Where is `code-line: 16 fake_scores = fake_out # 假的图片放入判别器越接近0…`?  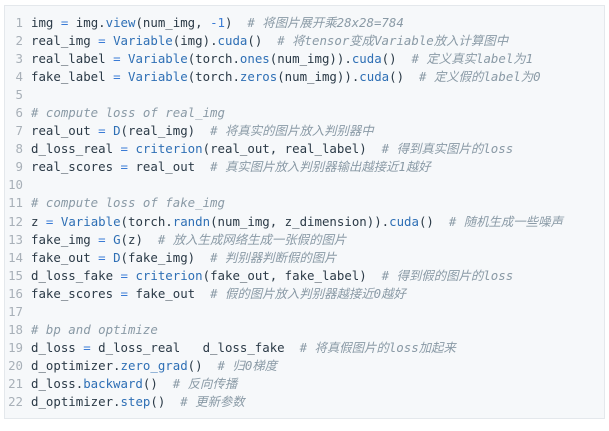
code-line: 16 fake_scores = fake_out # 假的图片放入判别器越接近0… is located at coordinates (304, 294).